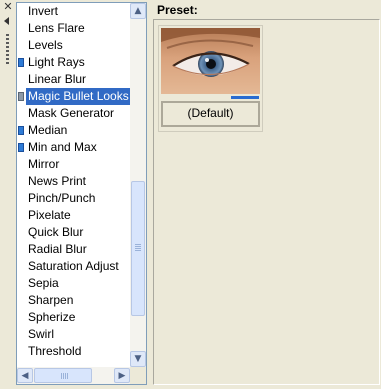  Describe the element at coordinates (78, 96) in the screenshot. I see `list-item-label: Magic Bullet Looks` at that location.